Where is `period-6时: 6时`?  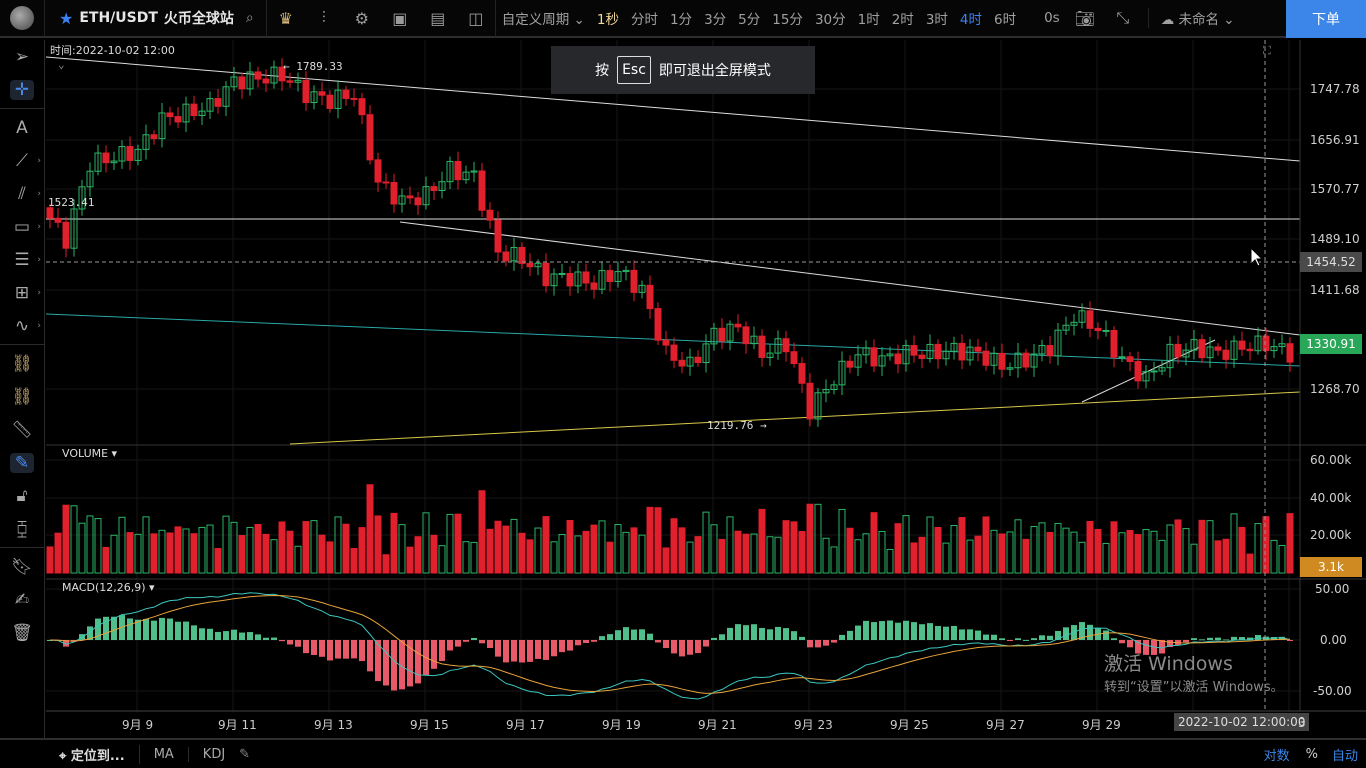 period-6时: 6时 is located at coordinates (1005, 18).